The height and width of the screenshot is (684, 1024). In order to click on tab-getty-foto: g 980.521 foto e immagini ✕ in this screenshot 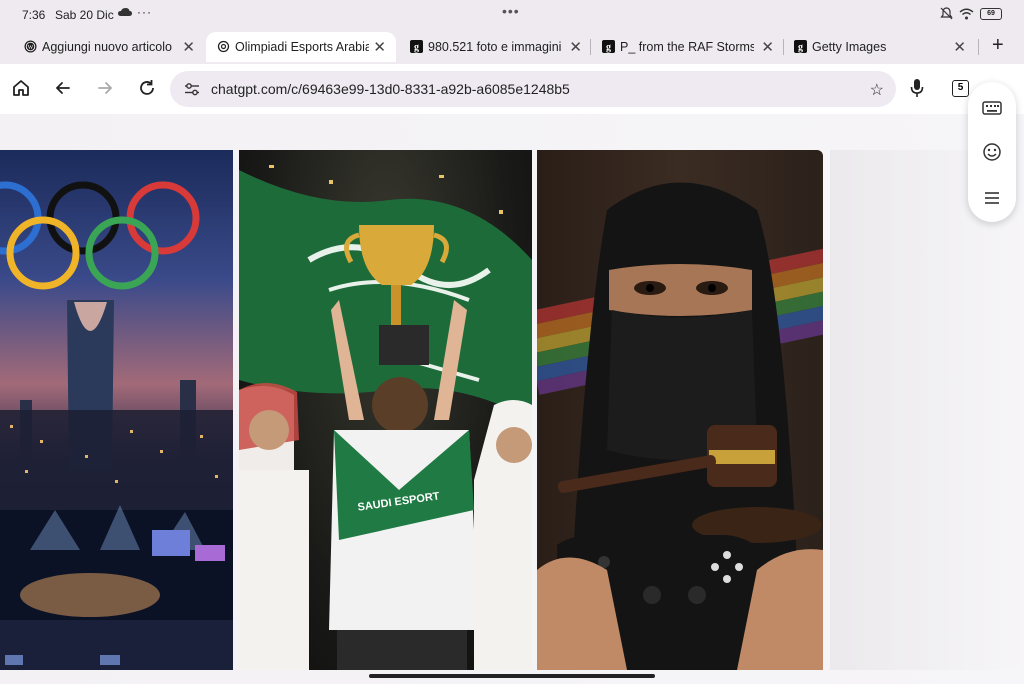, I will do `click(489, 47)`.